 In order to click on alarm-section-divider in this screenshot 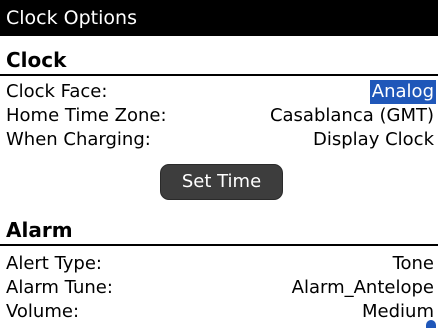, I will do `click(219, 245)`.